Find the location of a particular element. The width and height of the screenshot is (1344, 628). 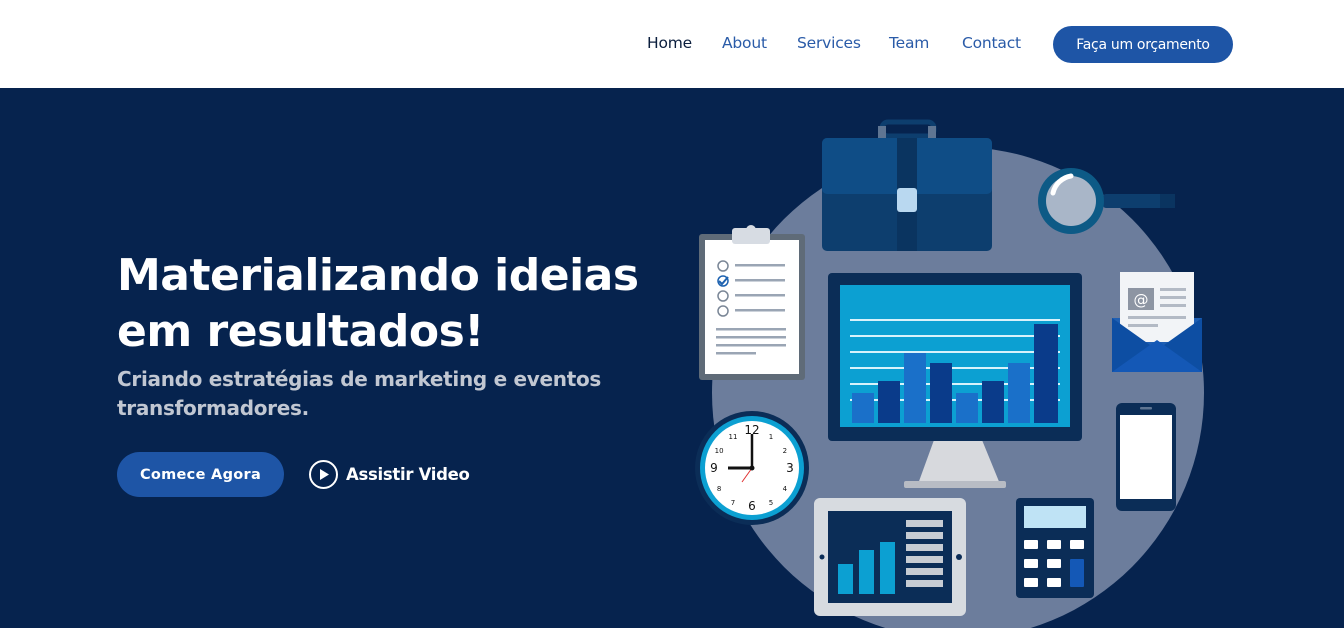

briefcase-icon is located at coordinates (907, 185).